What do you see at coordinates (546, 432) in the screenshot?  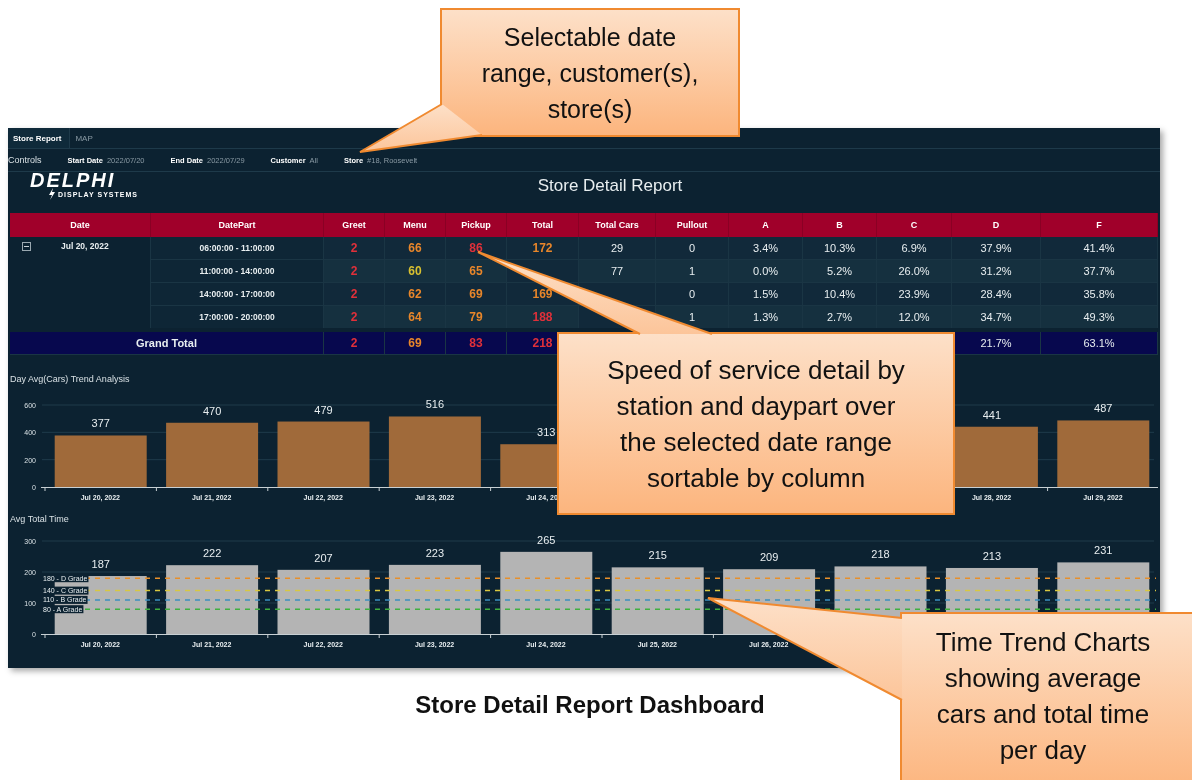 I see `data-label: 313` at bounding box center [546, 432].